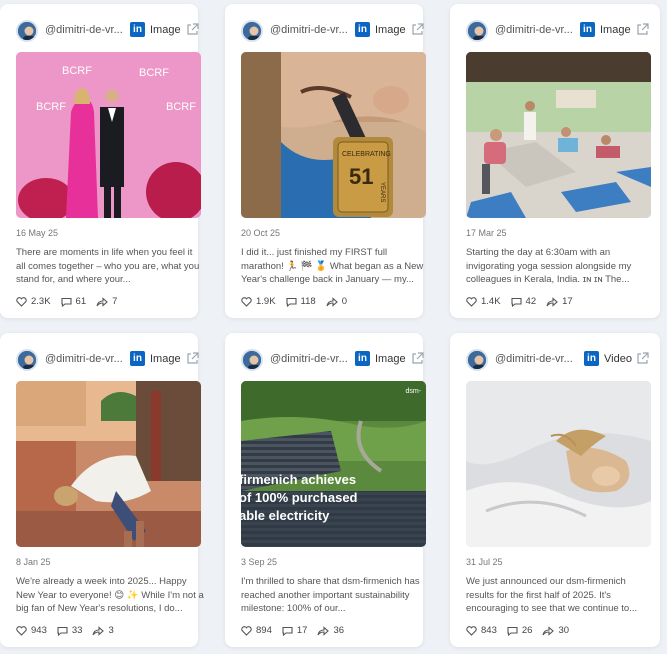 The width and height of the screenshot is (667, 654). What do you see at coordinates (37, 233) in the screenshot?
I see `post-date: 16 May 25` at bounding box center [37, 233].